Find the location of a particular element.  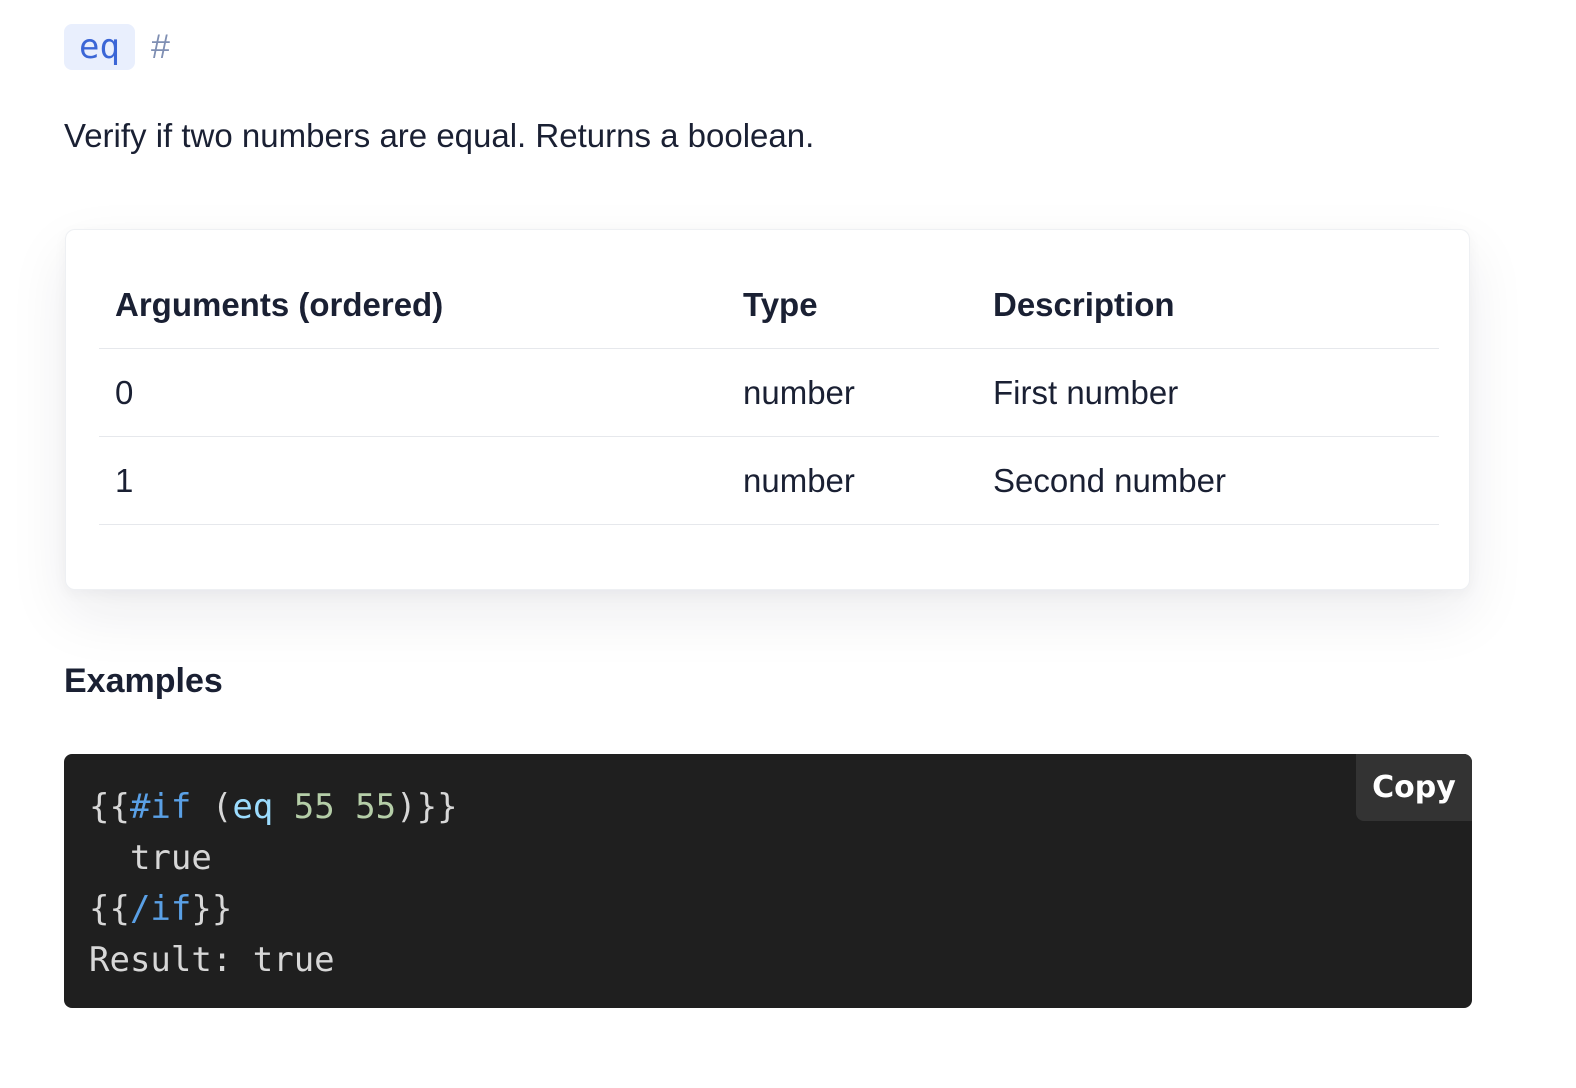

table-row: 0 number First number is located at coordinates (769, 392).